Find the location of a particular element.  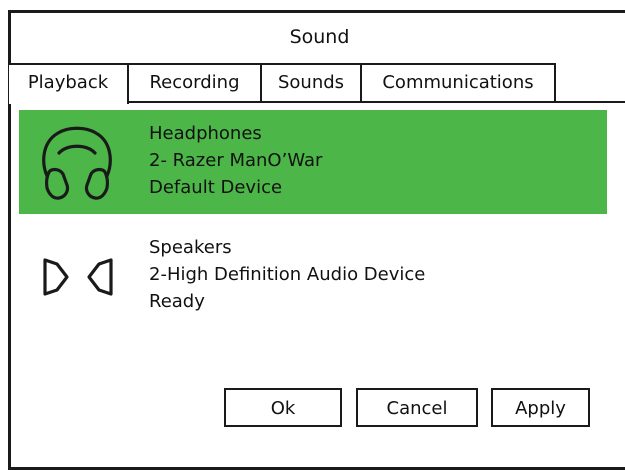

device-name: Speakers is located at coordinates (190, 247).